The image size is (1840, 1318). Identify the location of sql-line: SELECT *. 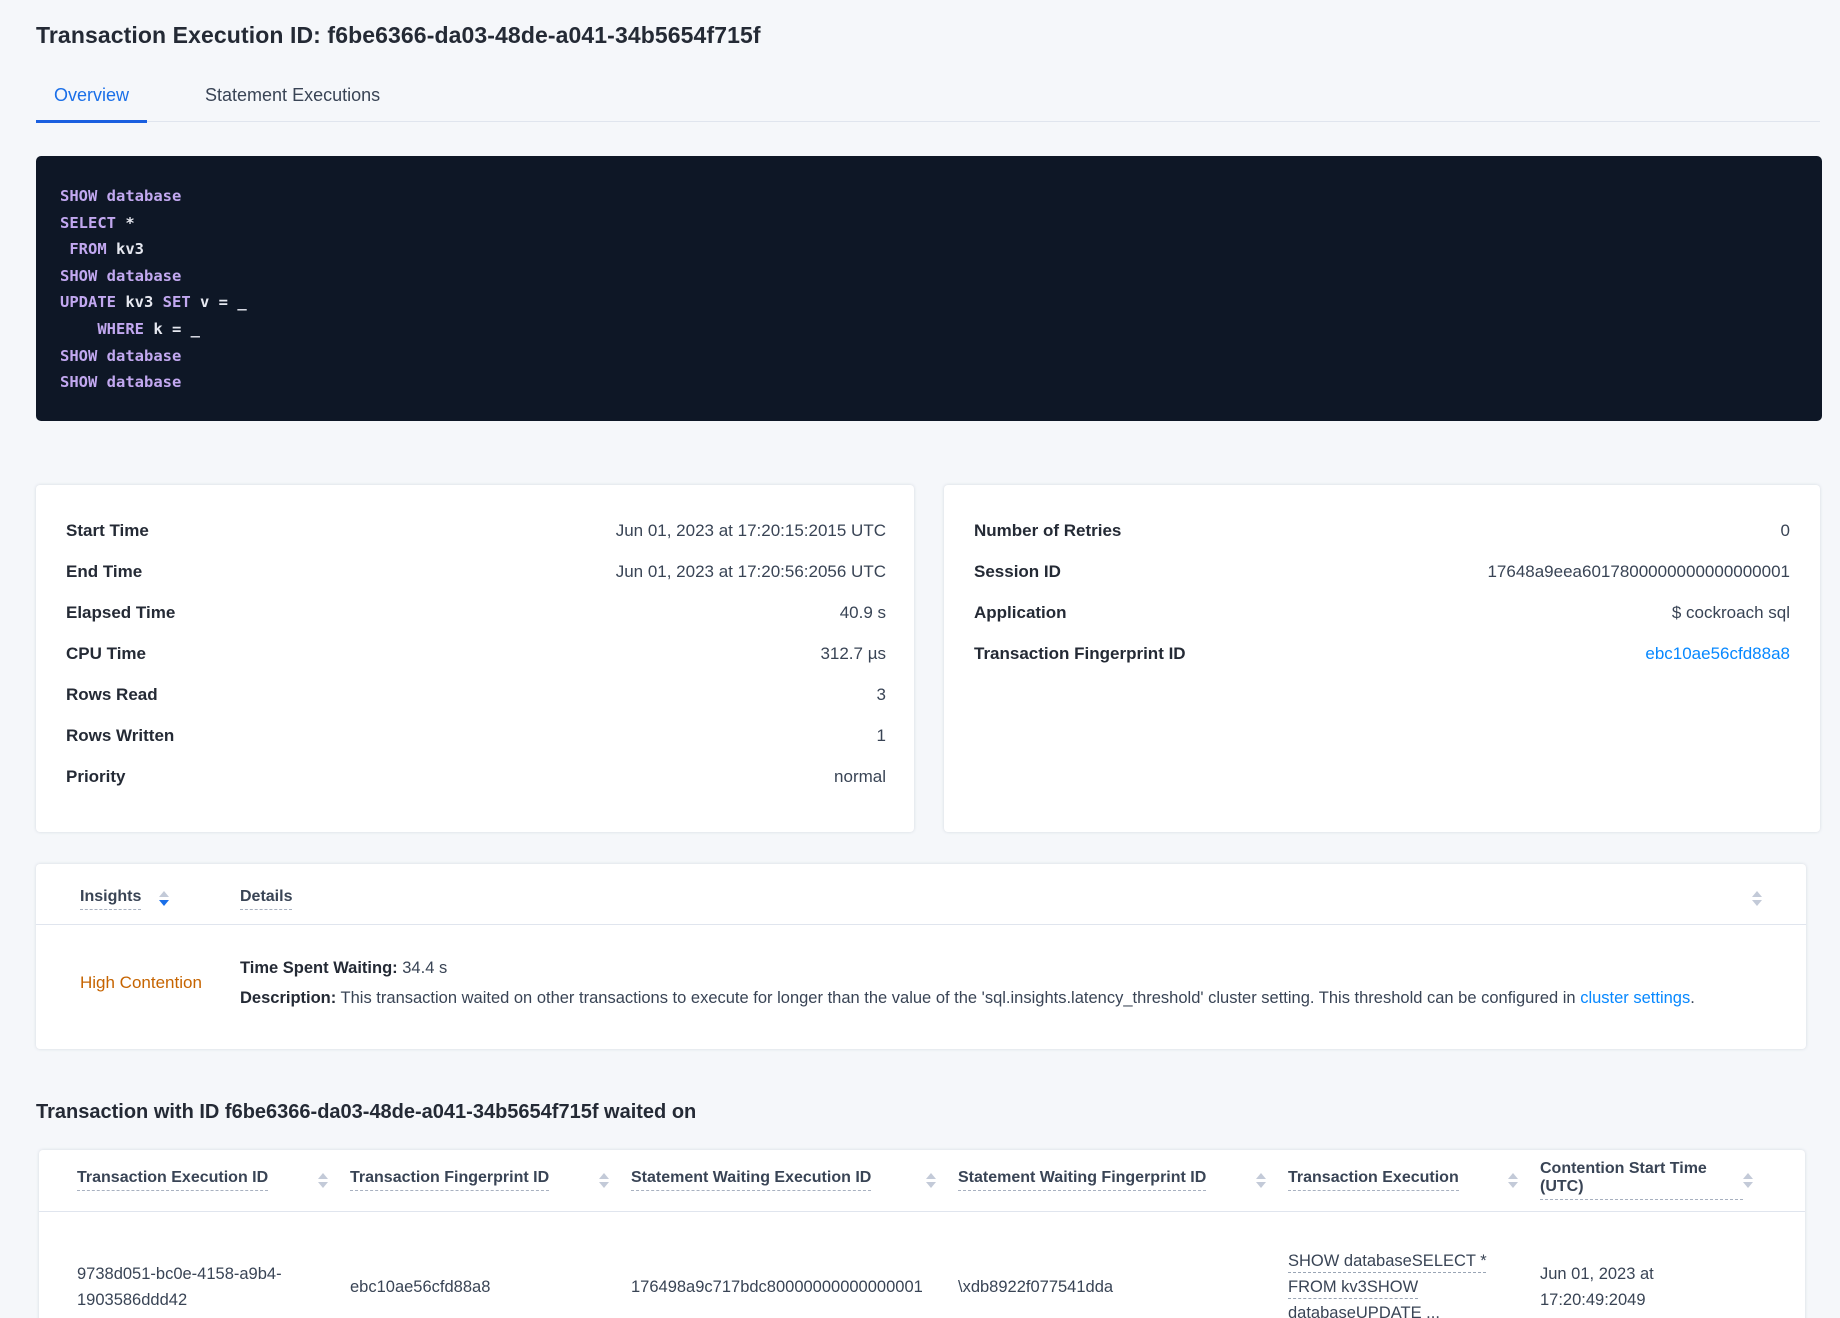
(929, 223).